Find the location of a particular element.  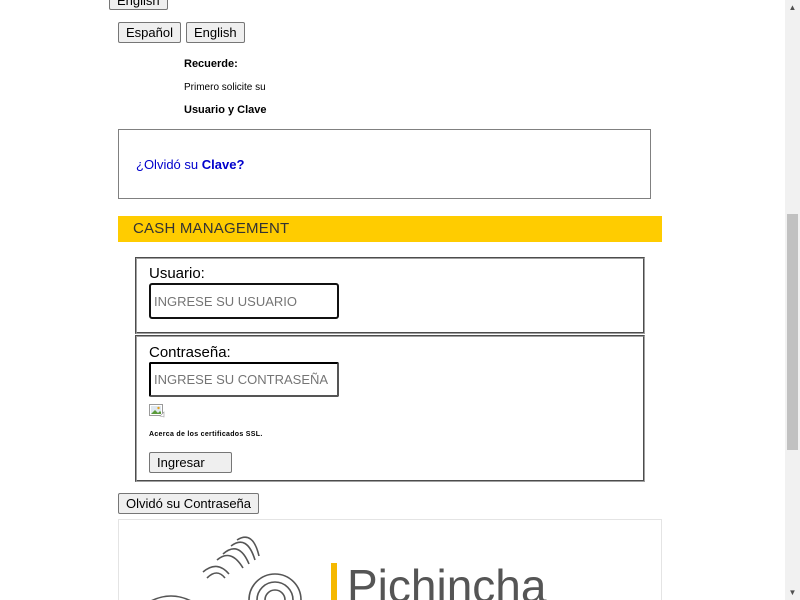

password-label: Contraseña: is located at coordinates (190, 352).